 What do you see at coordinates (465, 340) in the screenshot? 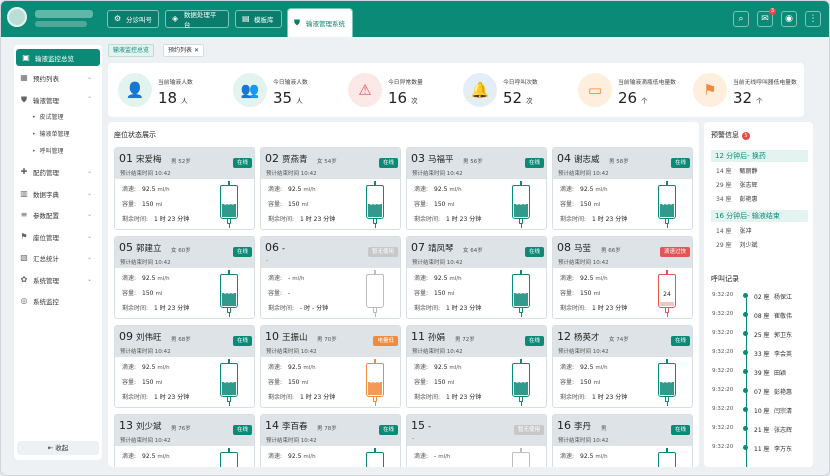
I see `patient-sex-age: 男 72岁` at bounding box center [465, 340].